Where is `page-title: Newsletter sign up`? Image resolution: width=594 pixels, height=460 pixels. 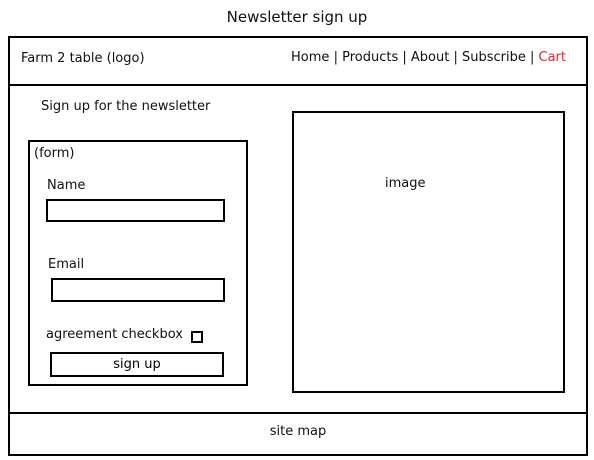 page-title: Newsletter sign up is located at coordinates (297, 17).